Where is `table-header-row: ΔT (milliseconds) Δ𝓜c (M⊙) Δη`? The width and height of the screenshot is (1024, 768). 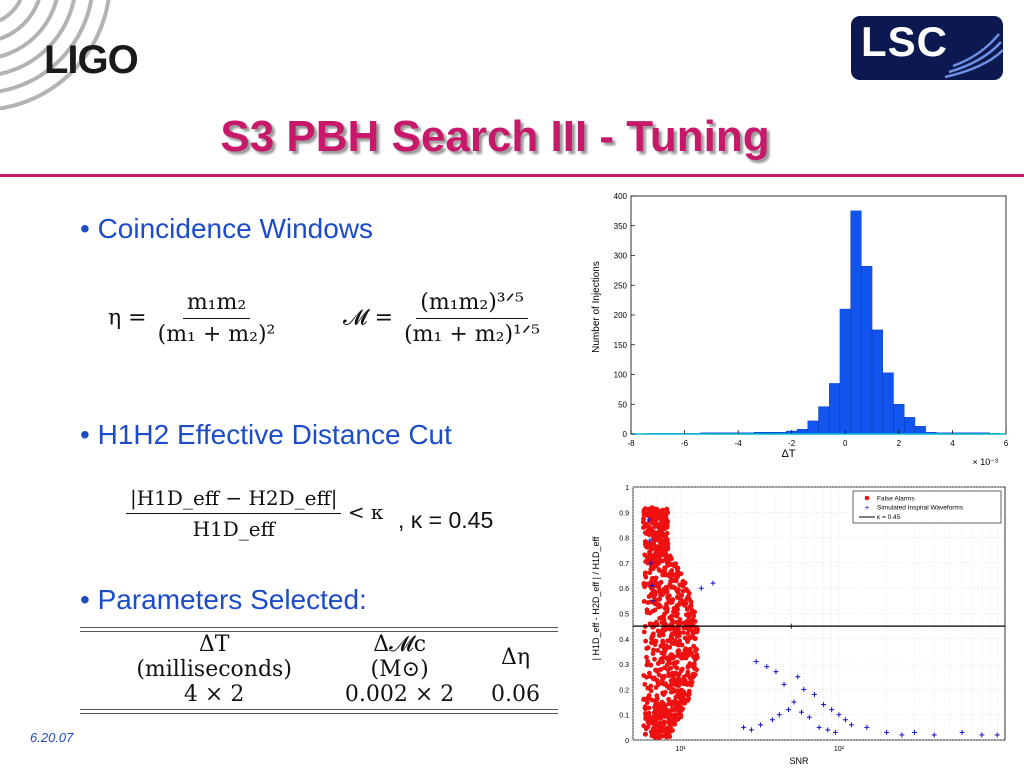 table-header-row: ΔT (milliseconds) Δ𝓜c (M⊙) Δη is located at coordinates (330, 657).